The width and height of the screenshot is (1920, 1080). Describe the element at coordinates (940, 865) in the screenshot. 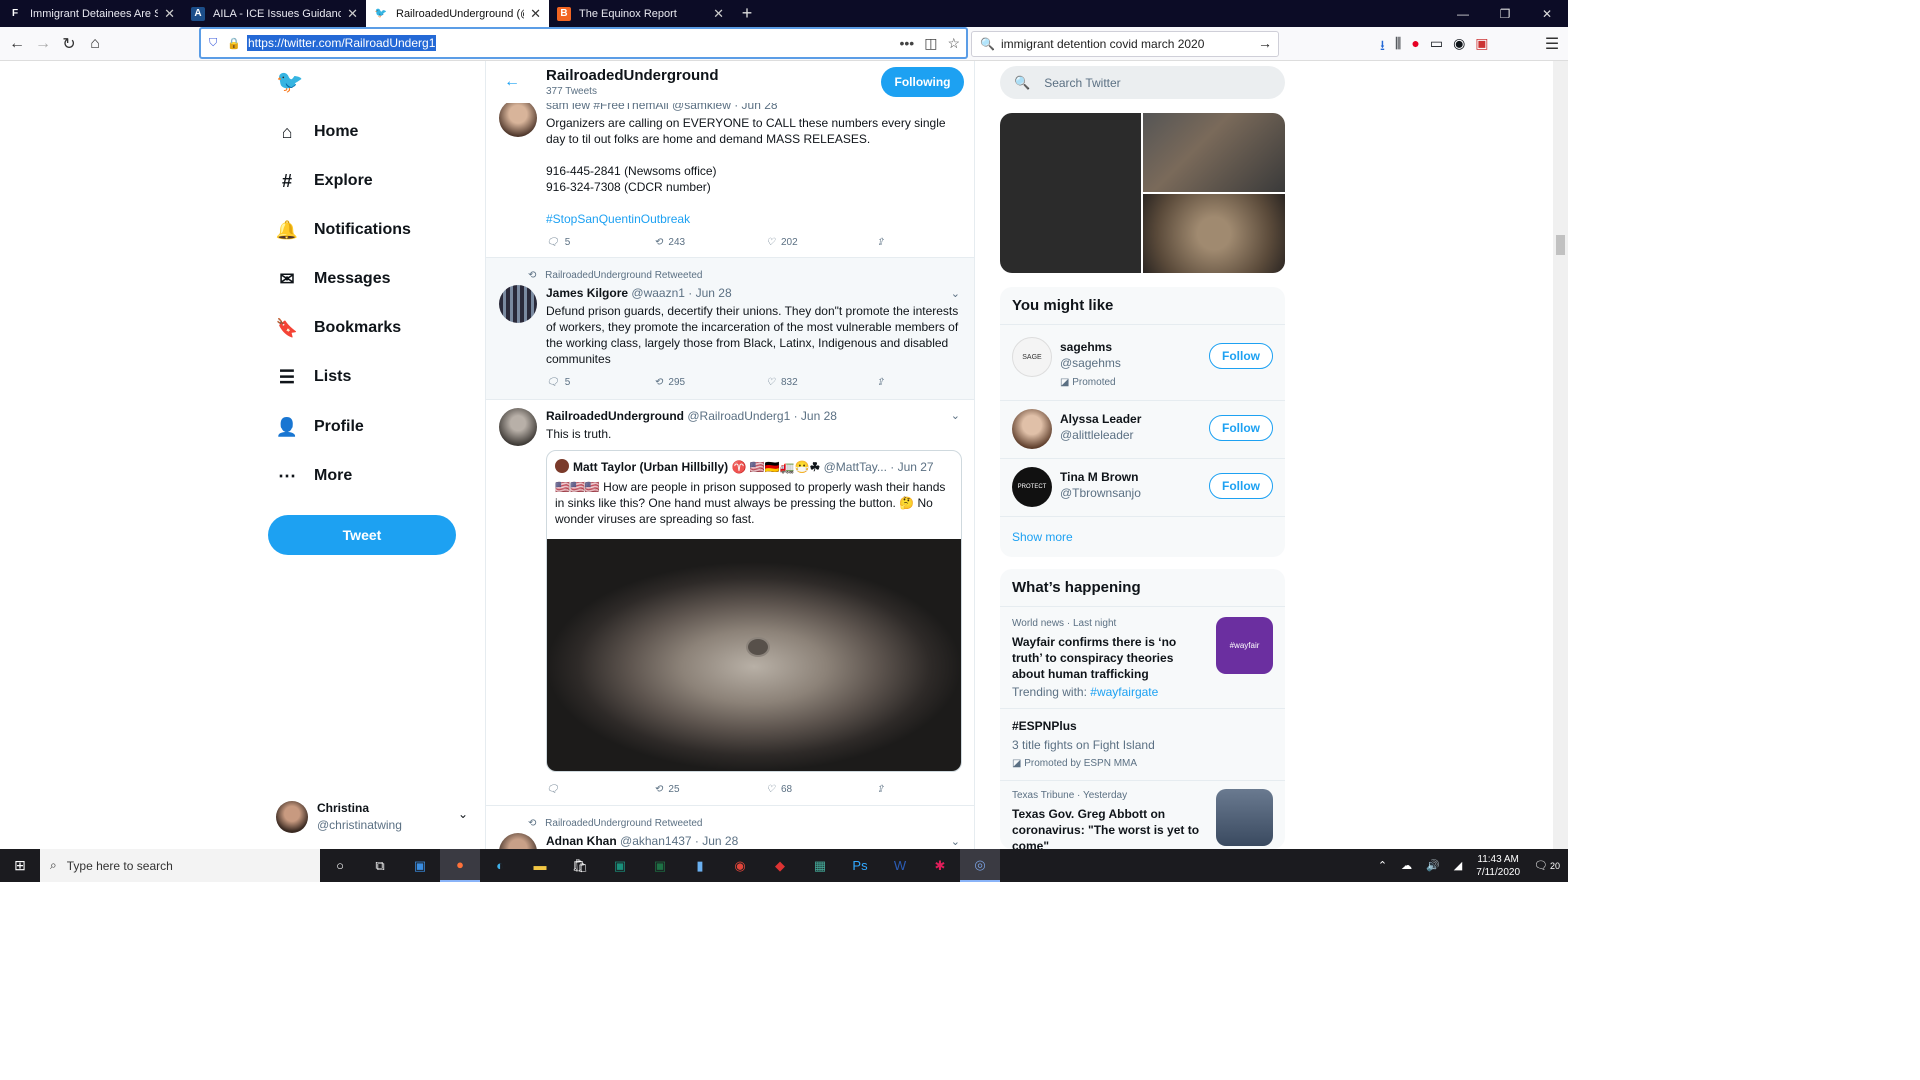

I see `slack-icon: ✱` at that location.